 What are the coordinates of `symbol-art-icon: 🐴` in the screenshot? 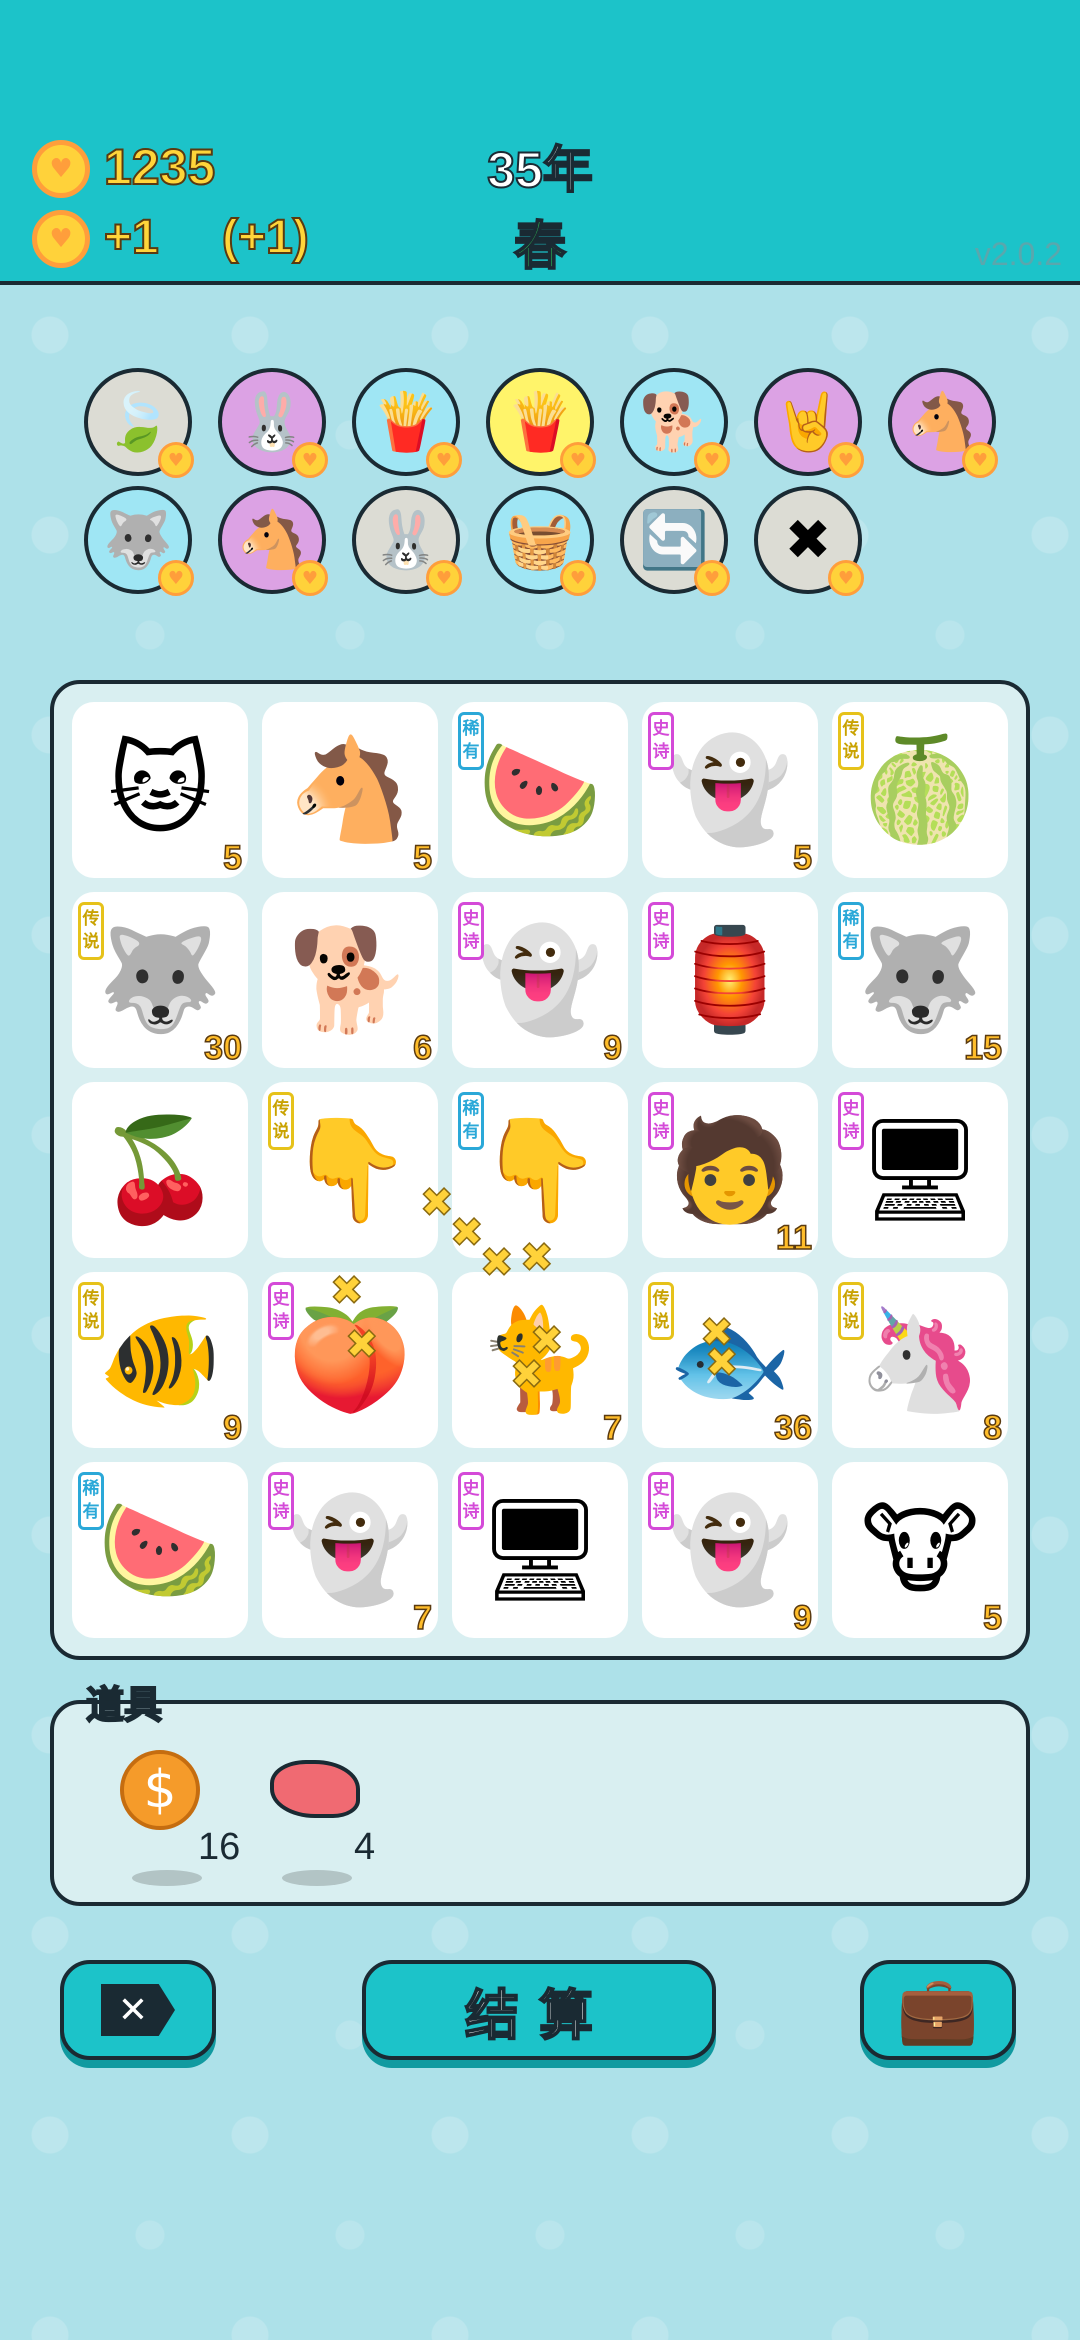 It's located at (350, 789).